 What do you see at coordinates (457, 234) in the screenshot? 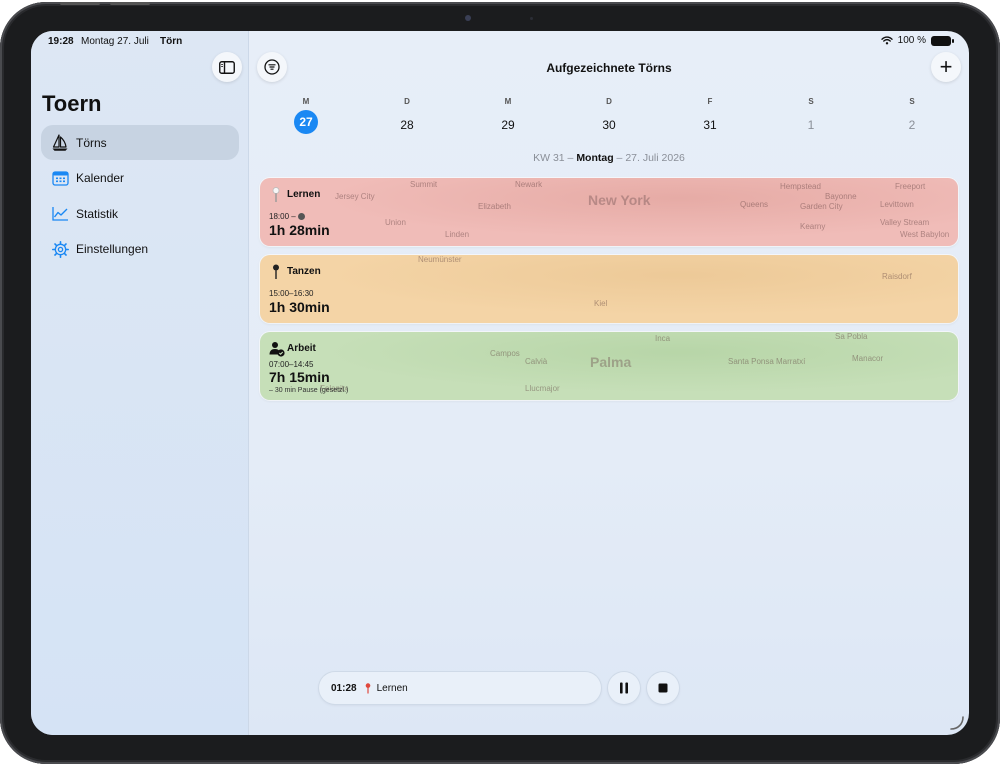
I see `map-place-label: Linden` at bounding box center [457, 234].